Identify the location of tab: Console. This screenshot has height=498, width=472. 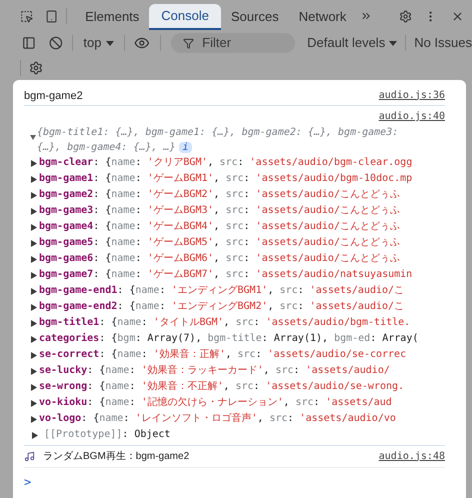
(185, 17).